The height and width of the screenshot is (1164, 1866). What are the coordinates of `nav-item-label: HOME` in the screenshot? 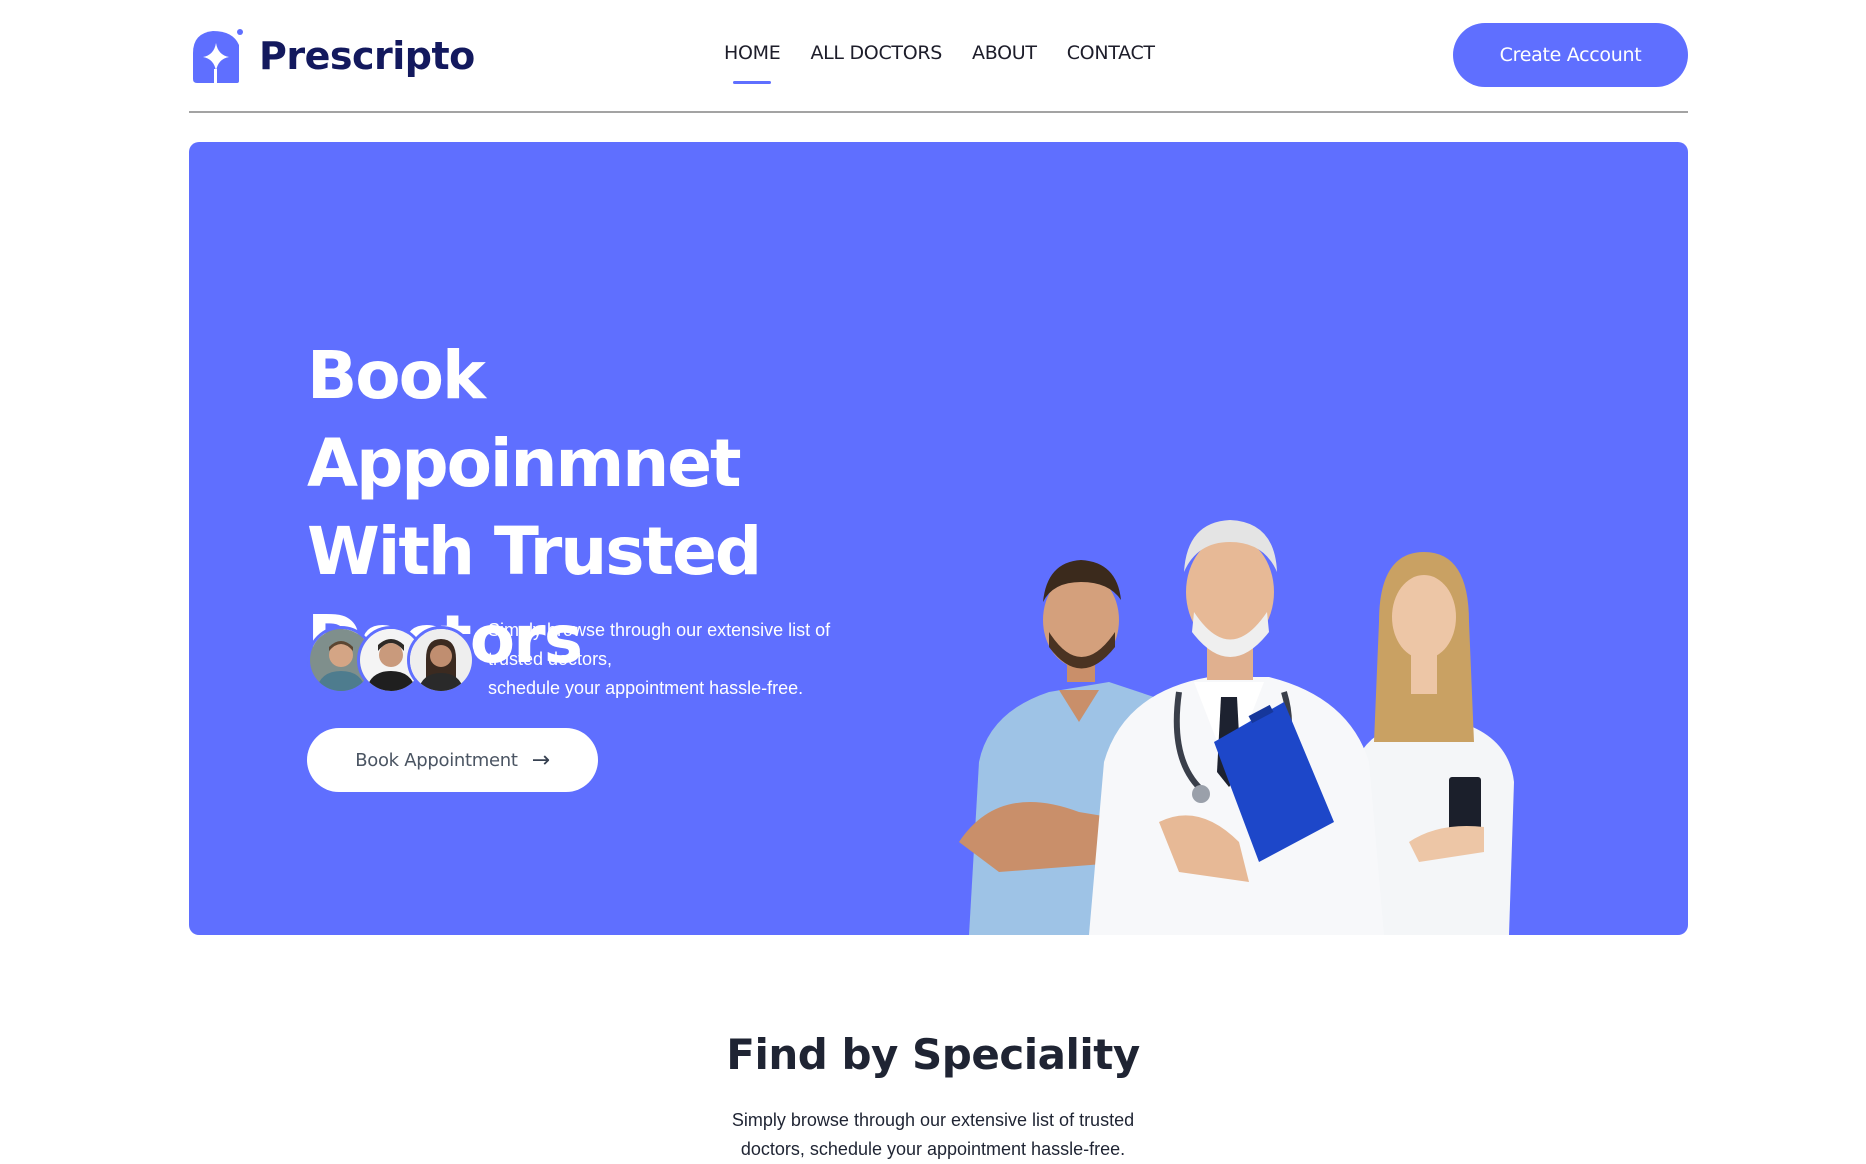 It's located at (752, 53).